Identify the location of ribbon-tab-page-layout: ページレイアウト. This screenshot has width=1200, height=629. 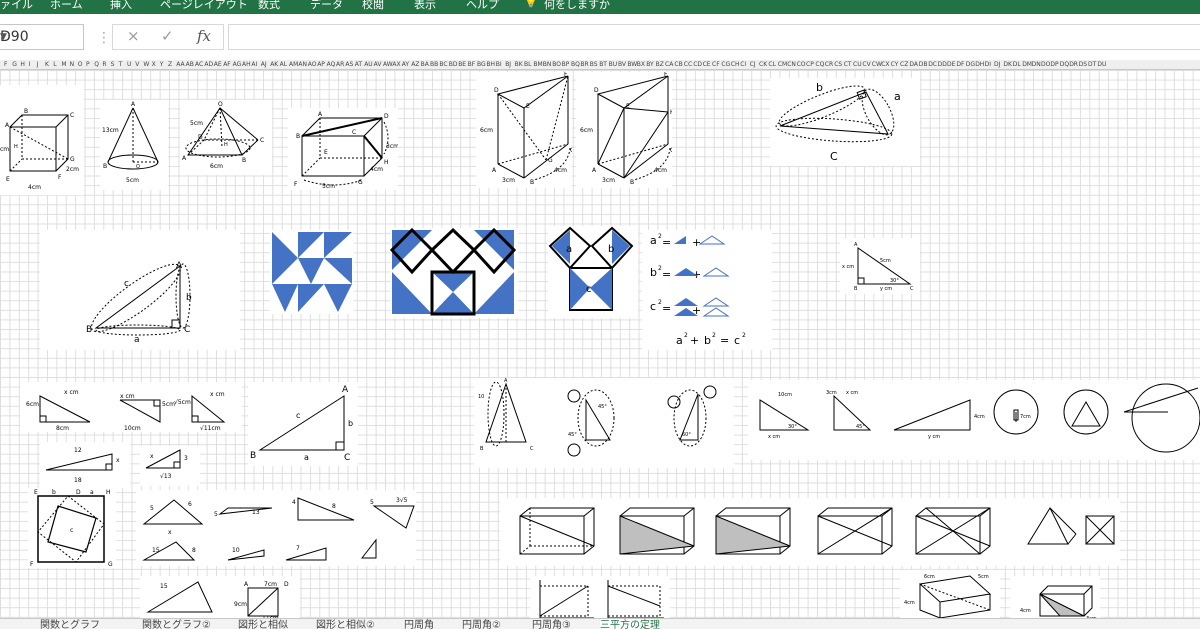
(204, 6).